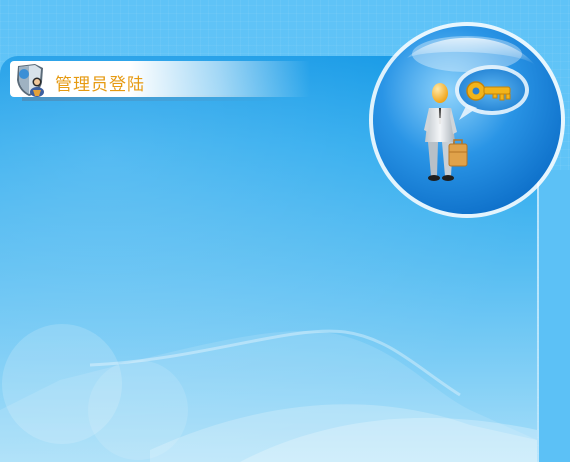 Image resolution: width=570 pixels, height=462 pixels. I want to click on login-orb-illustration, so click(467, 120).